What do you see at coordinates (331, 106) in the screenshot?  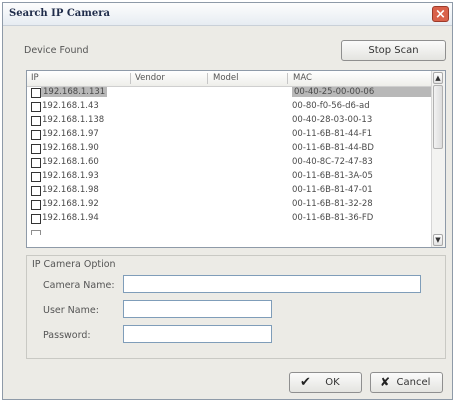 I see `row-mac: 00-80-f0-56-d6-ad` at bounding box center [331, 106].